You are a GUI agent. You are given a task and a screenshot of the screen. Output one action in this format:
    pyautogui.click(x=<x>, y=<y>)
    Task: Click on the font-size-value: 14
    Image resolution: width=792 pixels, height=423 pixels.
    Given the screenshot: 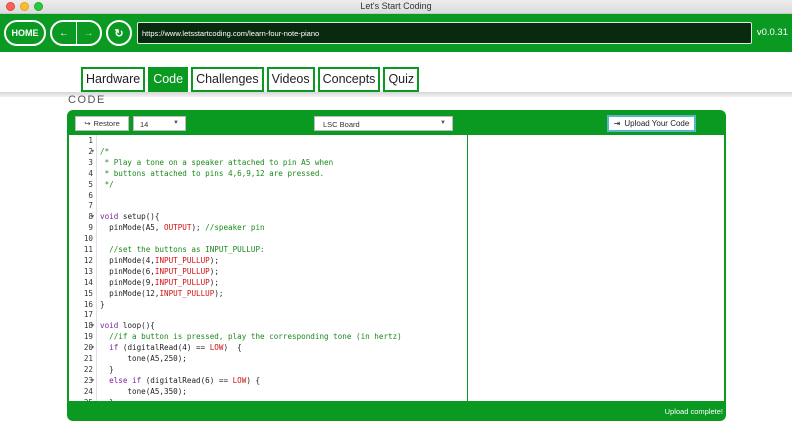 What is the action you would take?
    pyautogui.click(x=144, y=124)
    